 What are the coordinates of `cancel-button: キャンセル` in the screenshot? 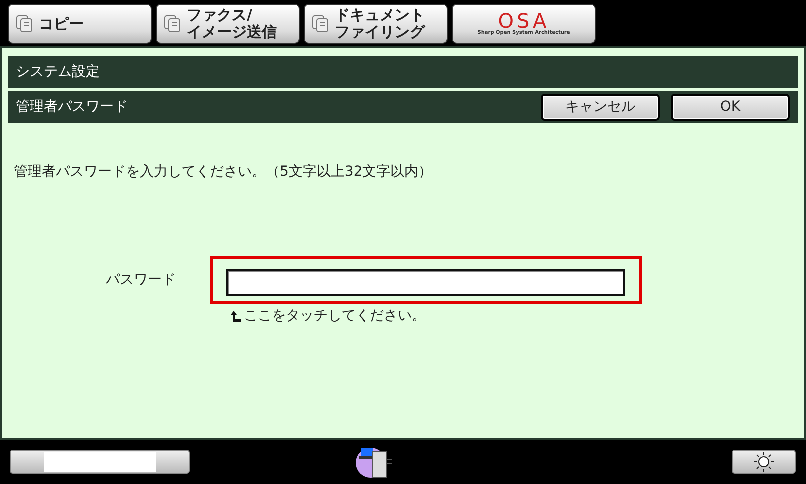 It's located at (600, 107).